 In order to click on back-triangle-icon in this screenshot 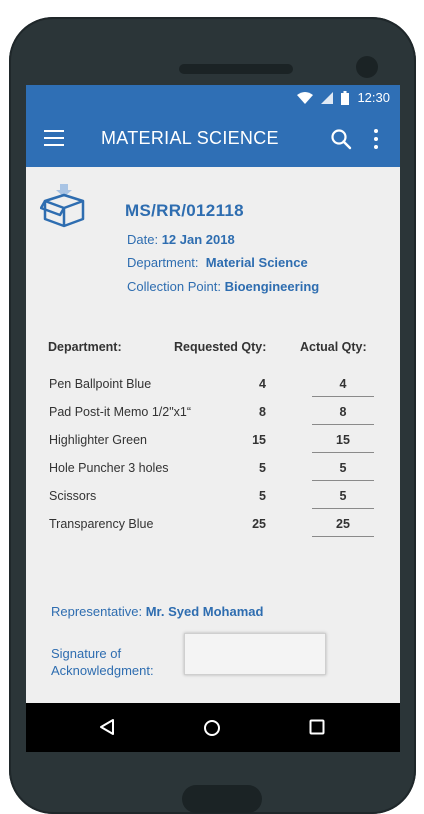, I will do `click(107, 727)`.